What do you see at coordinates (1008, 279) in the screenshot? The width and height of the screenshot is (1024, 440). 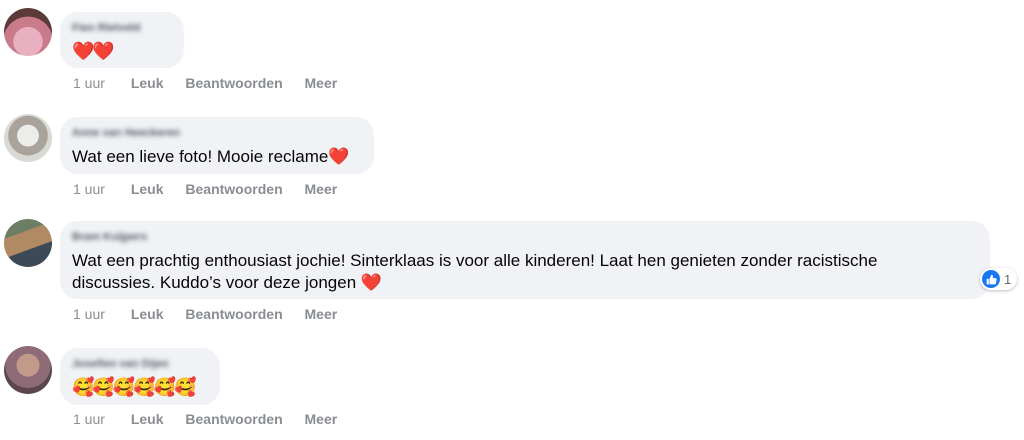 I see `reaction-count: 1` at bounding box center [1008, 279].